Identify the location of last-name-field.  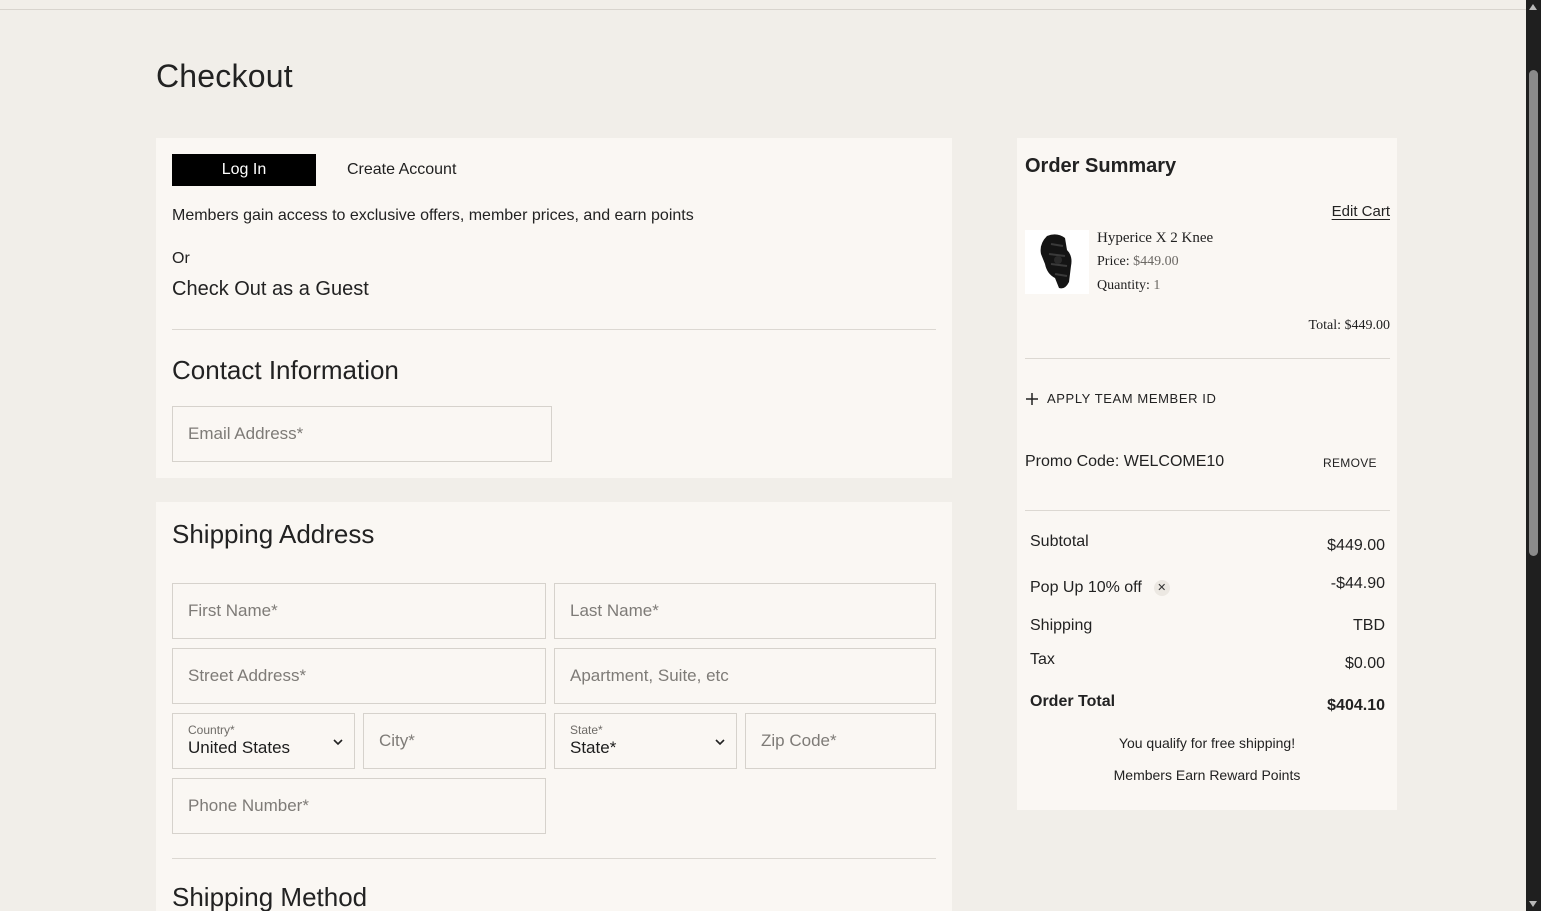
(752, 611).